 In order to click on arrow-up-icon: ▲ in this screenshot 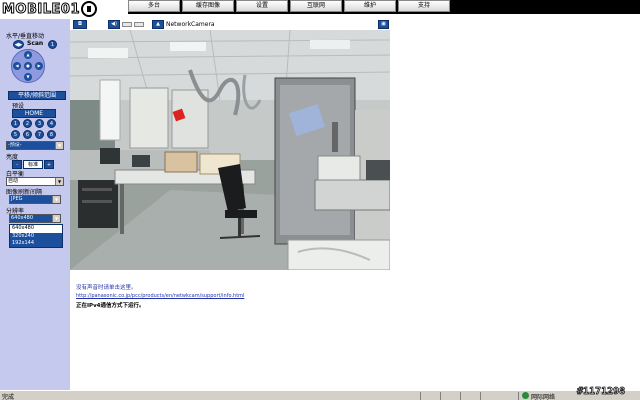, I will do `click(28, 55)`.